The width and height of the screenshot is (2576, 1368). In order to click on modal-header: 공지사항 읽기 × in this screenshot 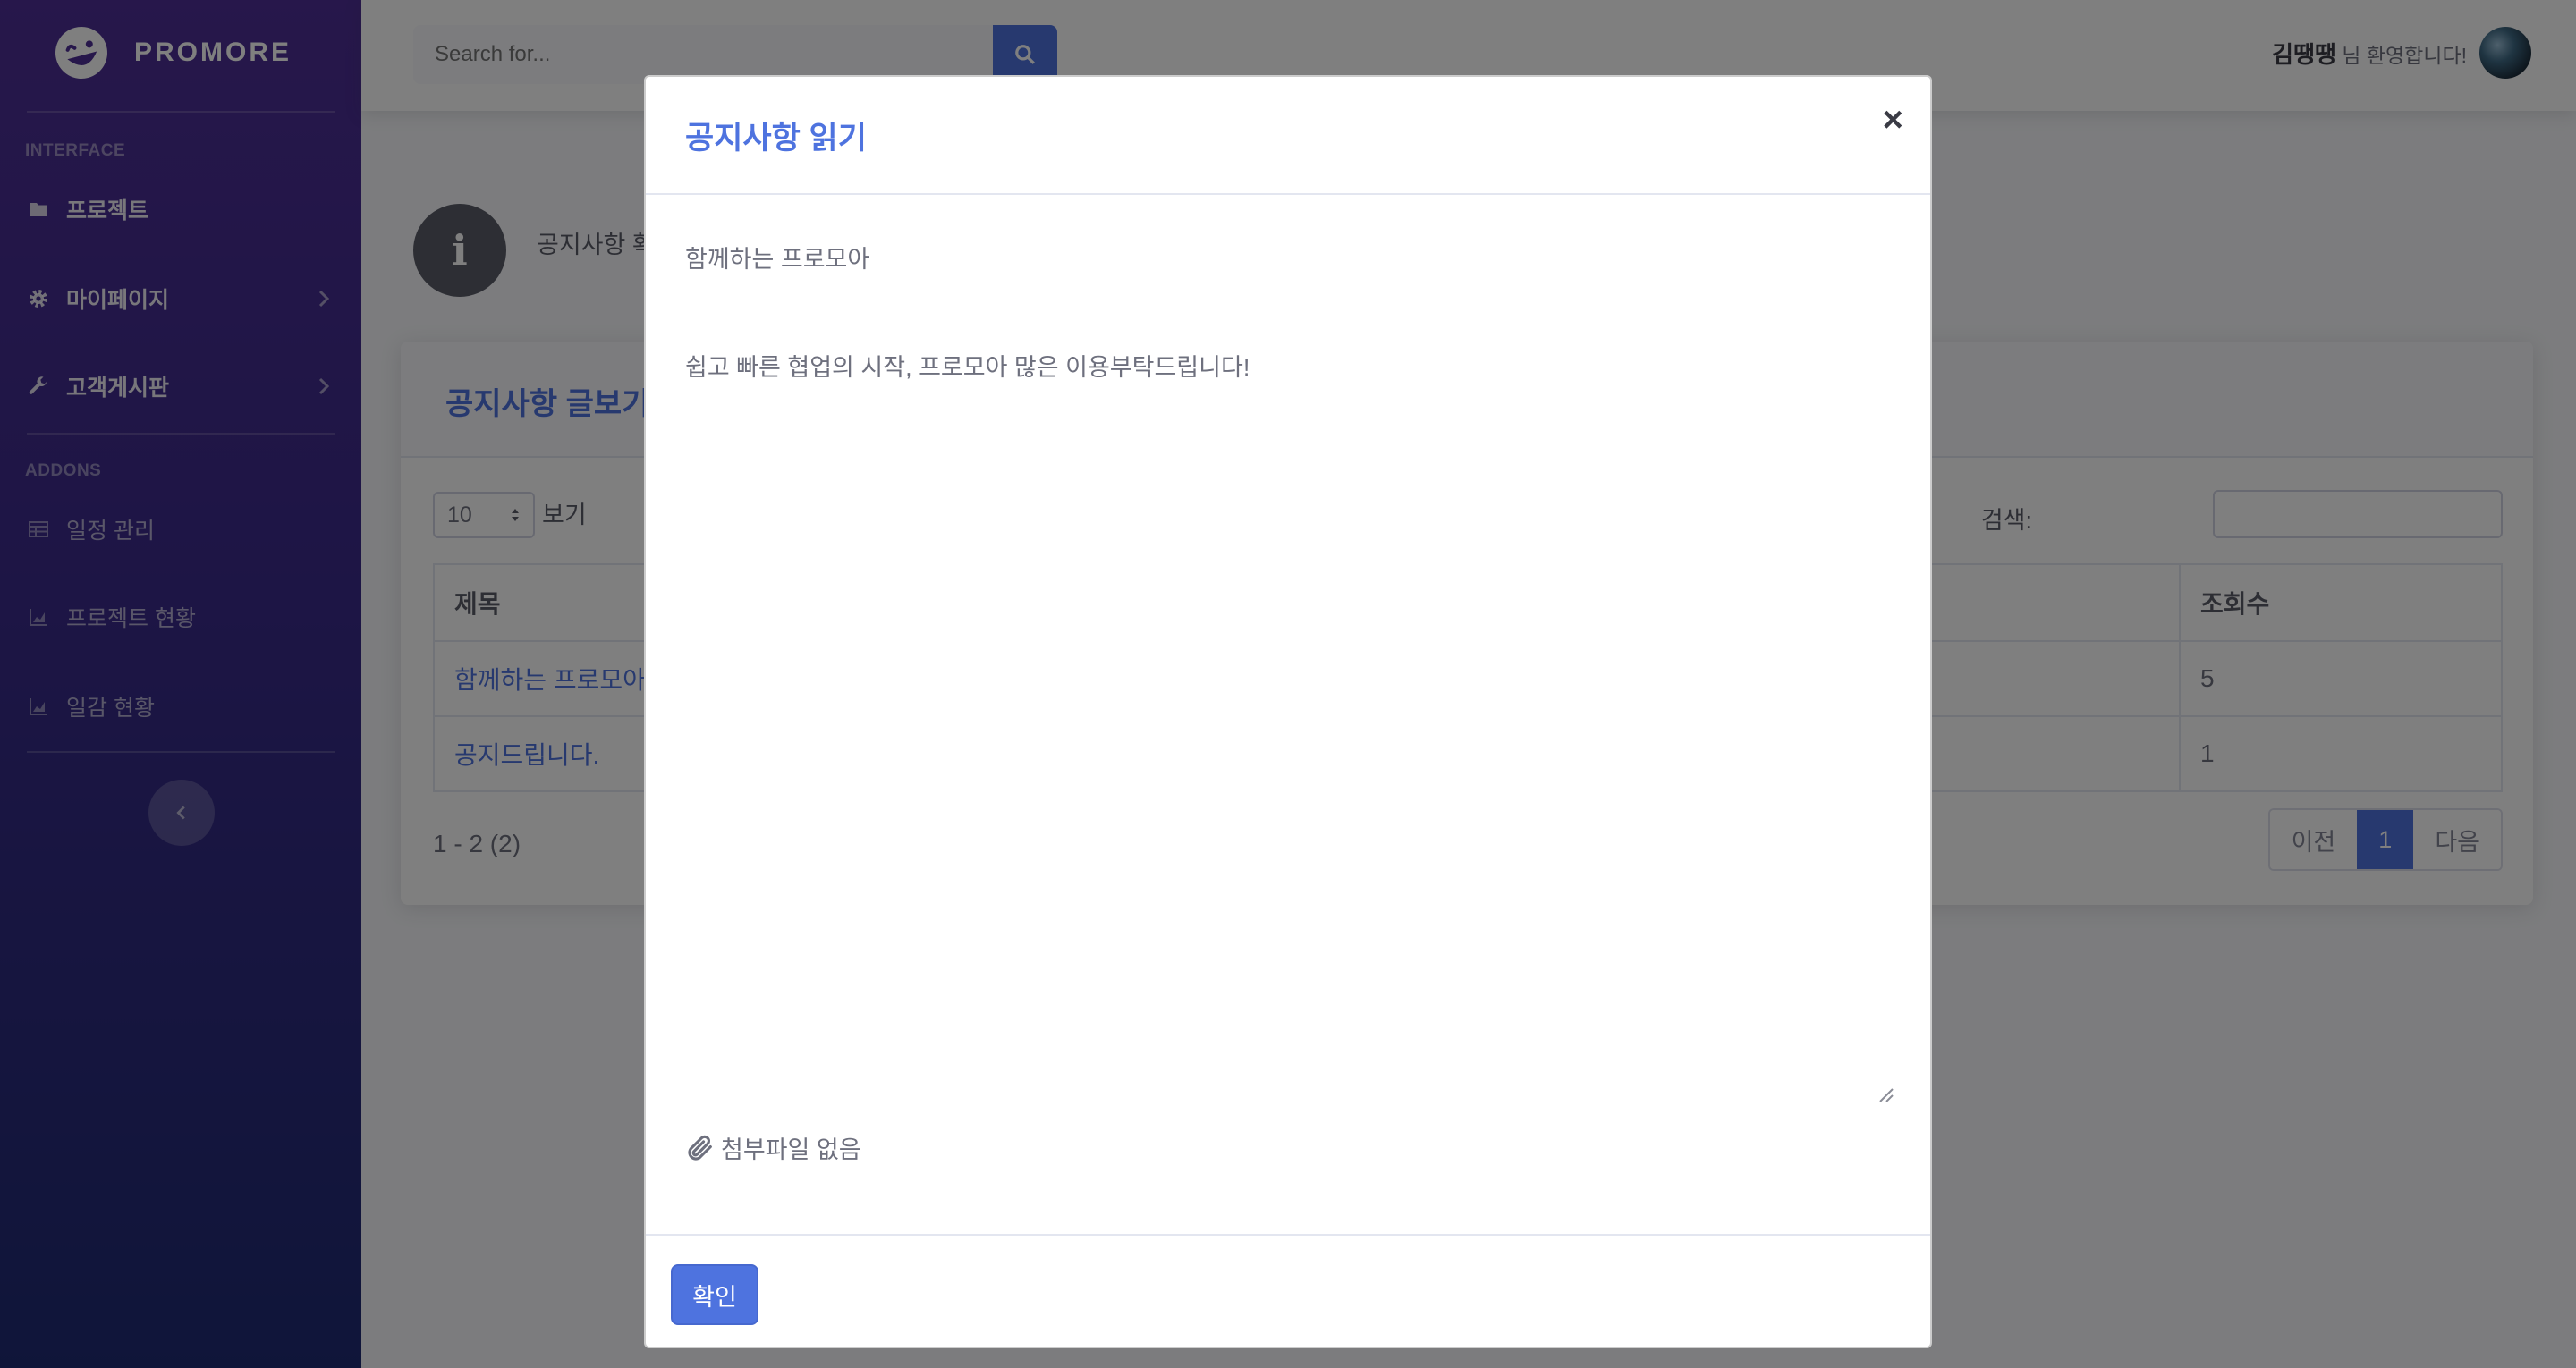, I will do `click(1288, 136)`.